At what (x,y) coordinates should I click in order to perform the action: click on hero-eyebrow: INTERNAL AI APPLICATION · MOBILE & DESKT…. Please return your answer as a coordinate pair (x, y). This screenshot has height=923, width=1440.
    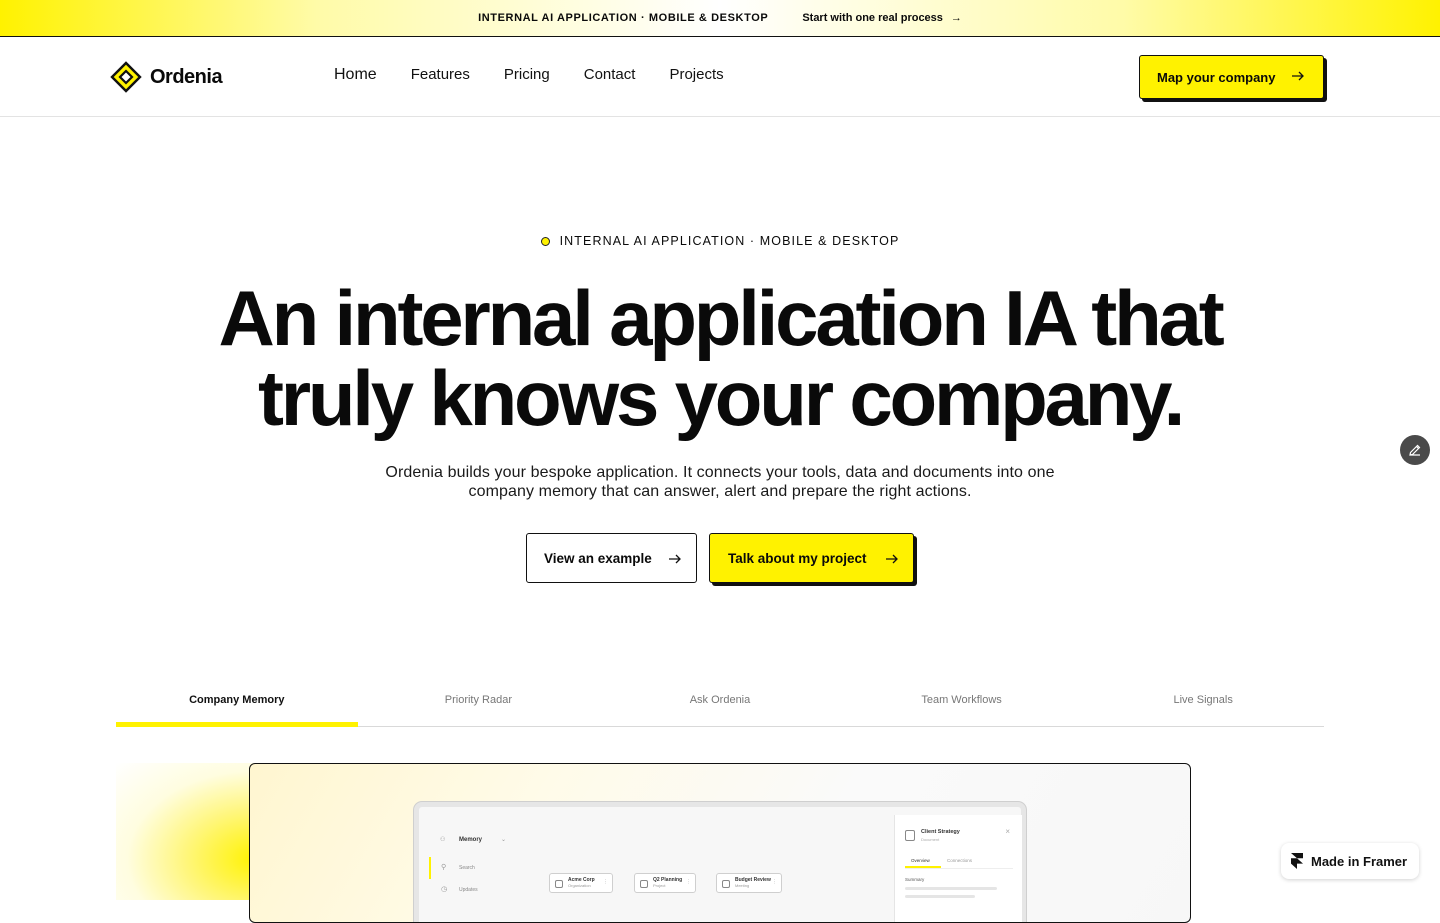
    Looking at the image, I should click on (720, 241).